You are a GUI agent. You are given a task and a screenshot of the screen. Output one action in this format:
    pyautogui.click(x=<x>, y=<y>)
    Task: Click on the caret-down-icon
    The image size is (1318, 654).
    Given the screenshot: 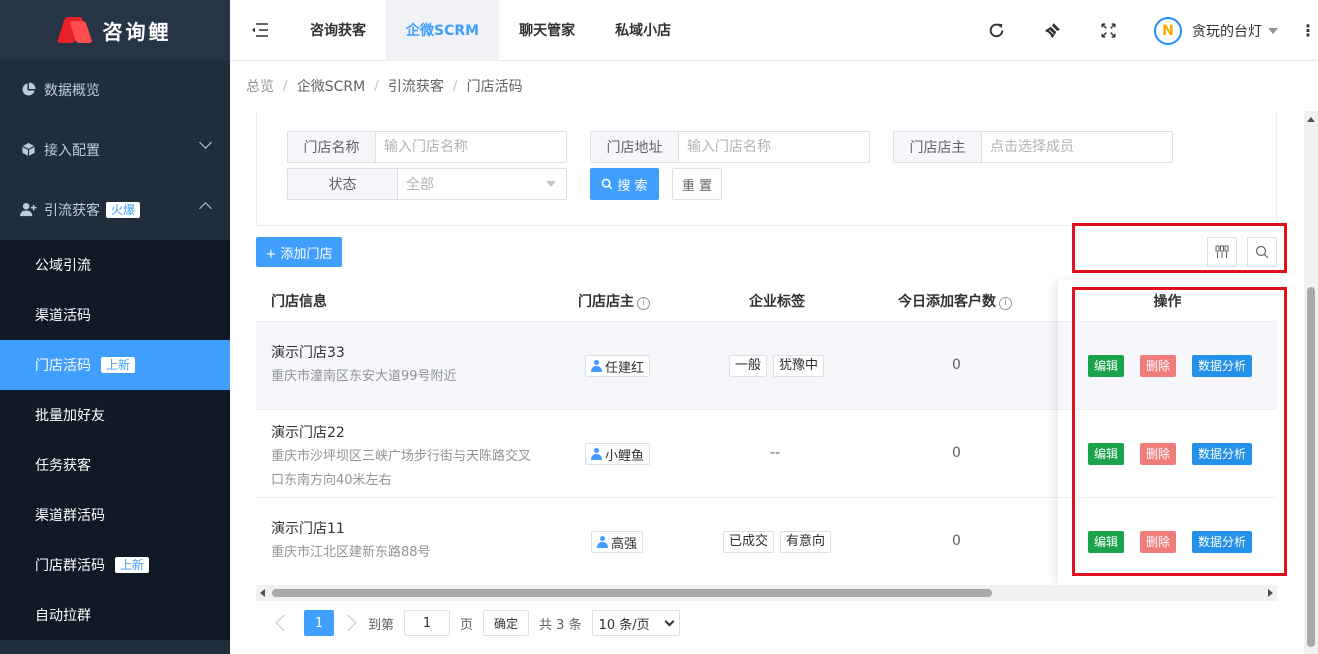 What is the action you would take?
    pyautogui.click(x=551, y=184)
    